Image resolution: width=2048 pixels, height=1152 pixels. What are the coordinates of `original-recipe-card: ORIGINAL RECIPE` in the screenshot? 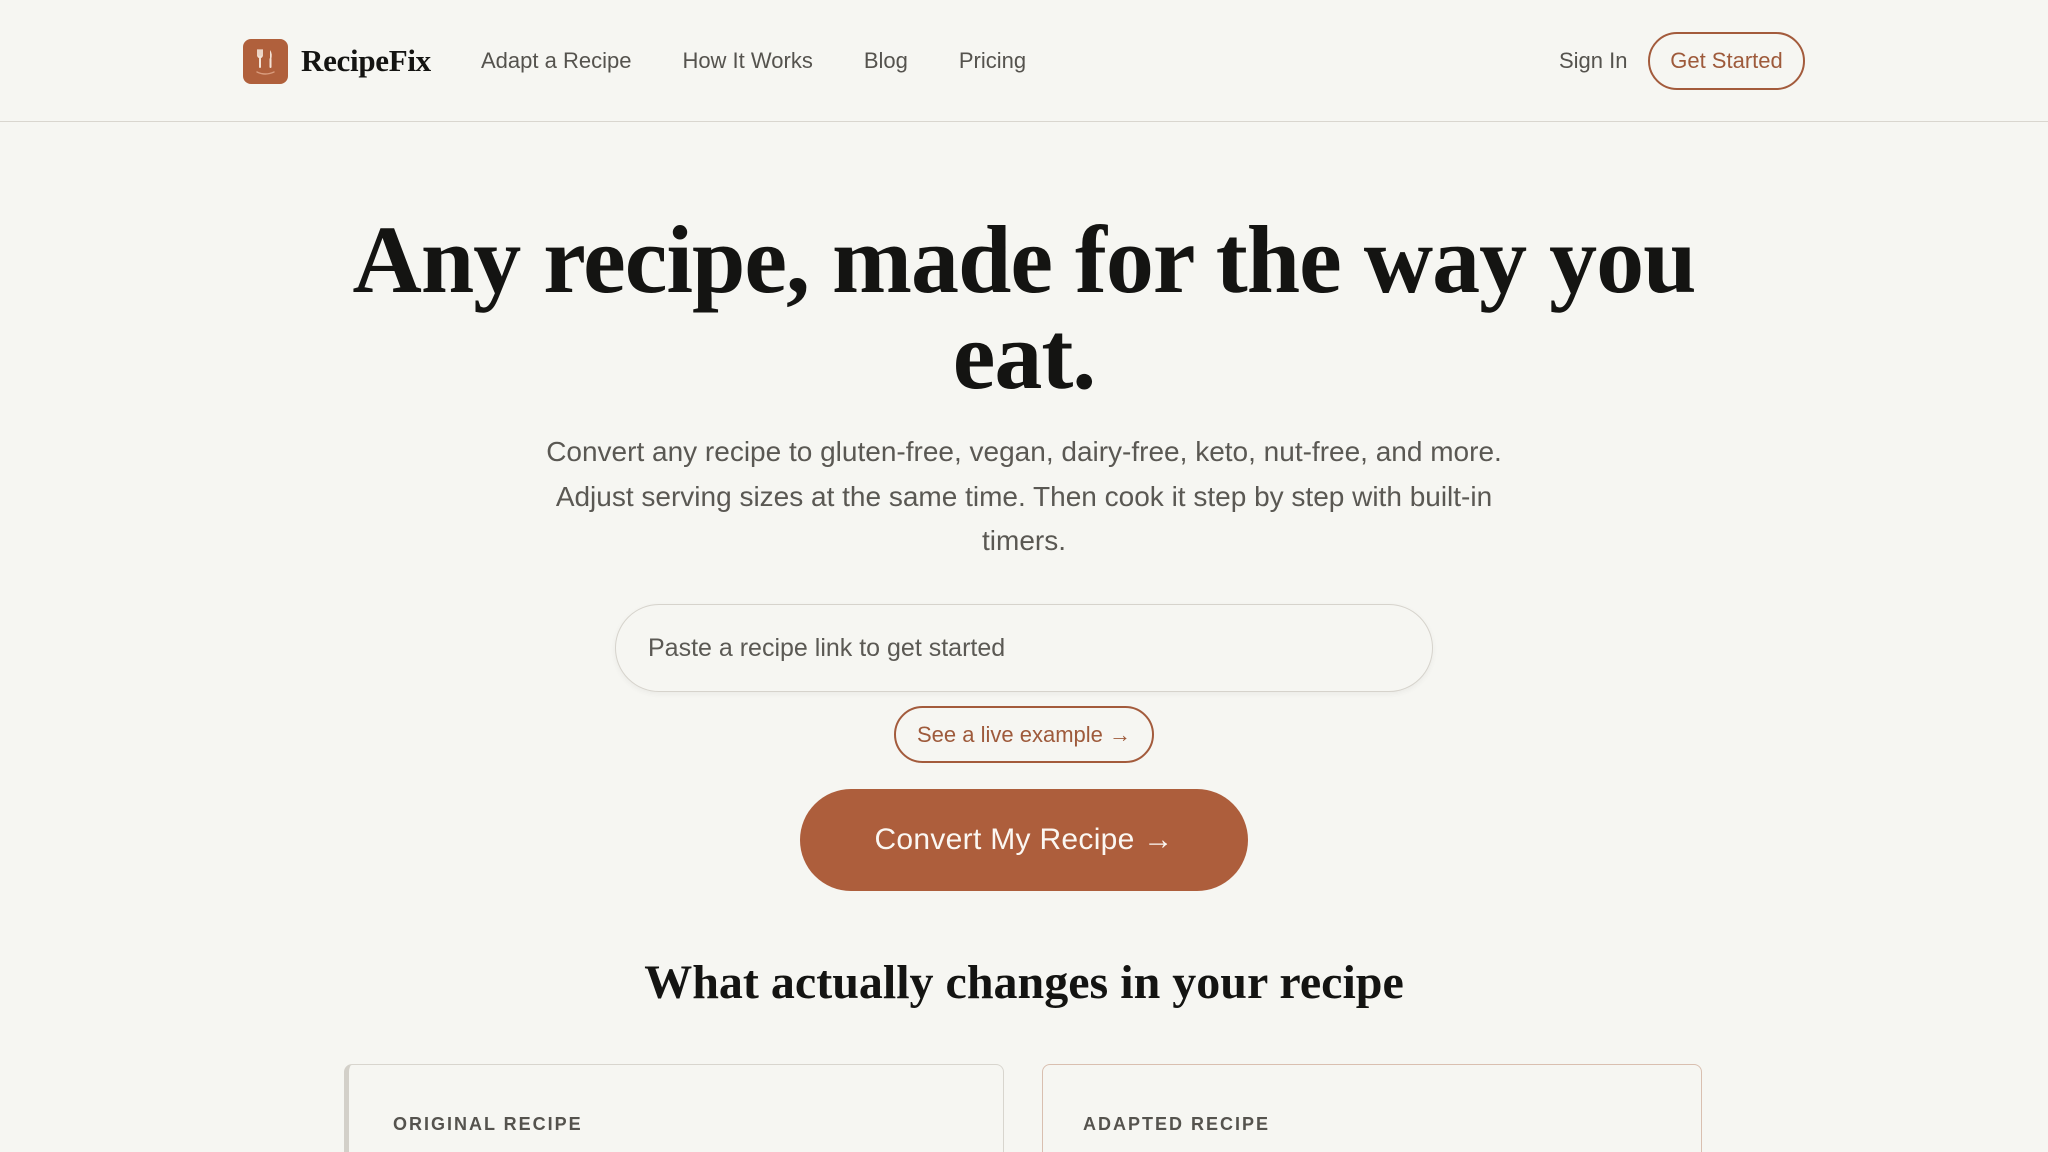 It's located at (674, 1108).